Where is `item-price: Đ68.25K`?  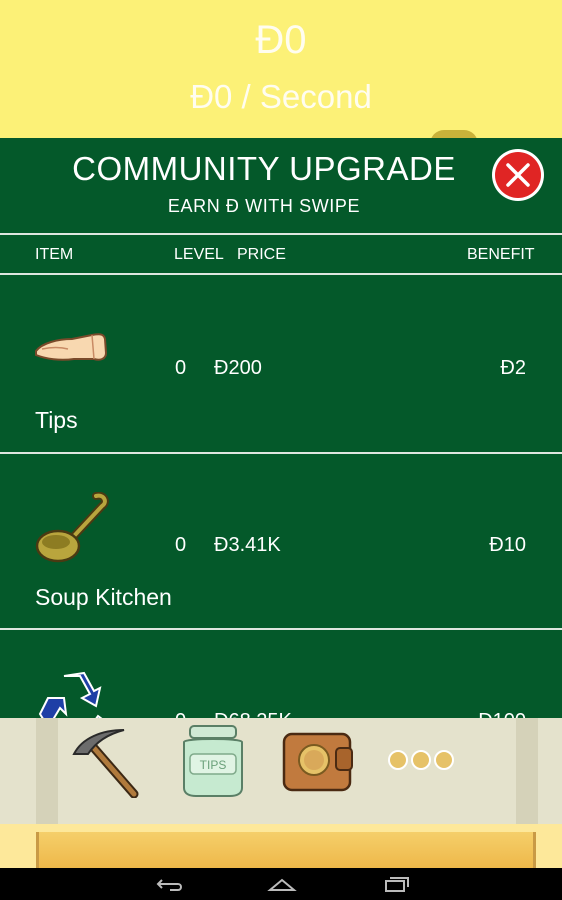 item-price: Đ68.25K is located at coordinates (253, 714).